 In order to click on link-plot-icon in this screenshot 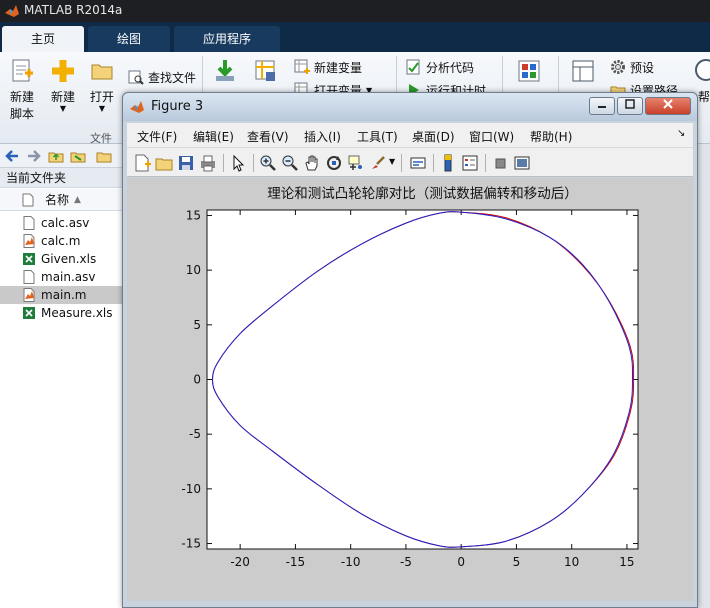, I will do `click(418, 163)`.